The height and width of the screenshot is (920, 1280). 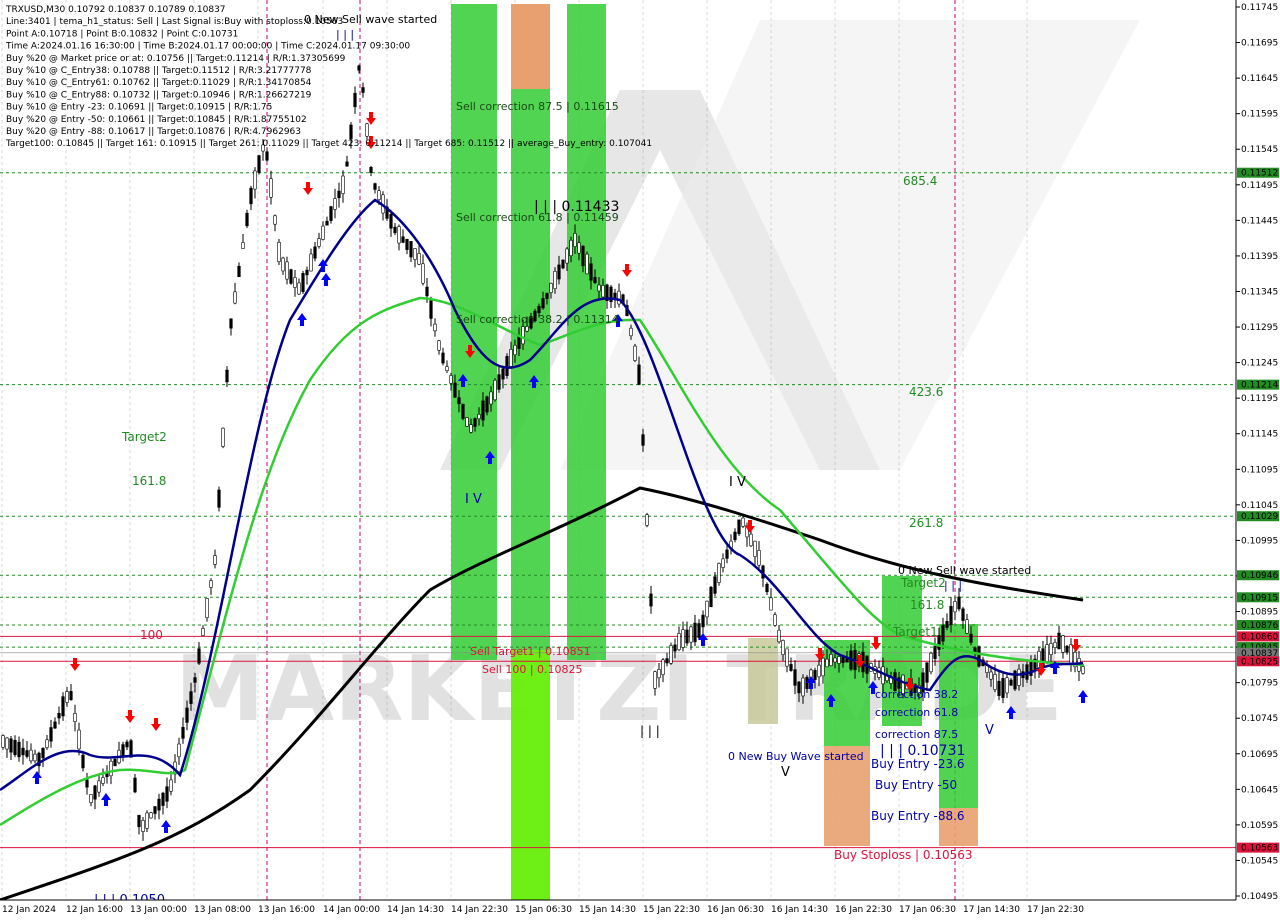 What do you see at coordinates (530, 775) in the screenshot?
I see `sell-zone-2-low` at bounding box center [530, 775].